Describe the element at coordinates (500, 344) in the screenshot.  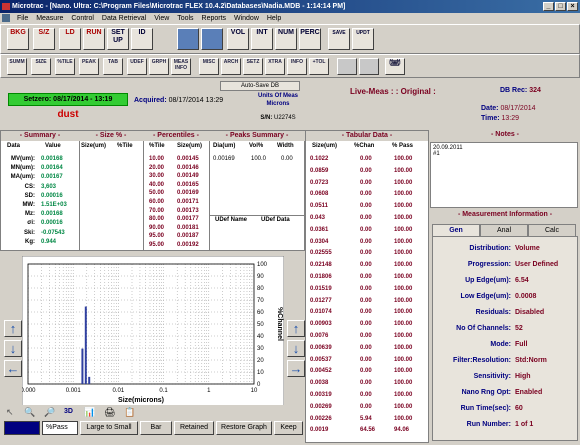
I see `meas-info-label: Mode:` at that location.